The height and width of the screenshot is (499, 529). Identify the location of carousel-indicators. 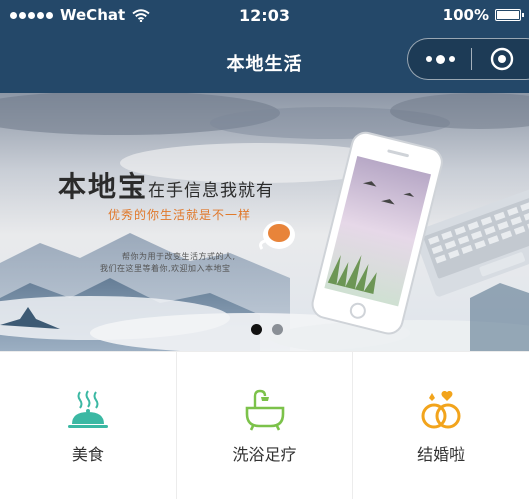
(267, 329).